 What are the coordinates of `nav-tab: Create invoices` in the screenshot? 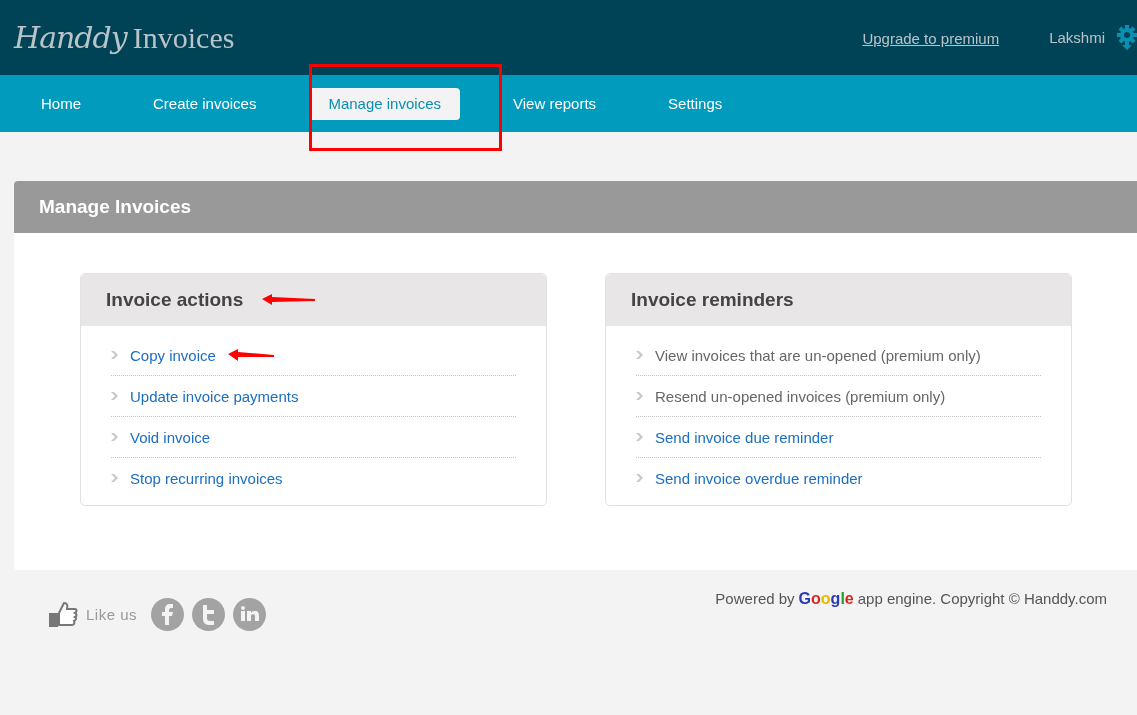 It's located at (205, 103).